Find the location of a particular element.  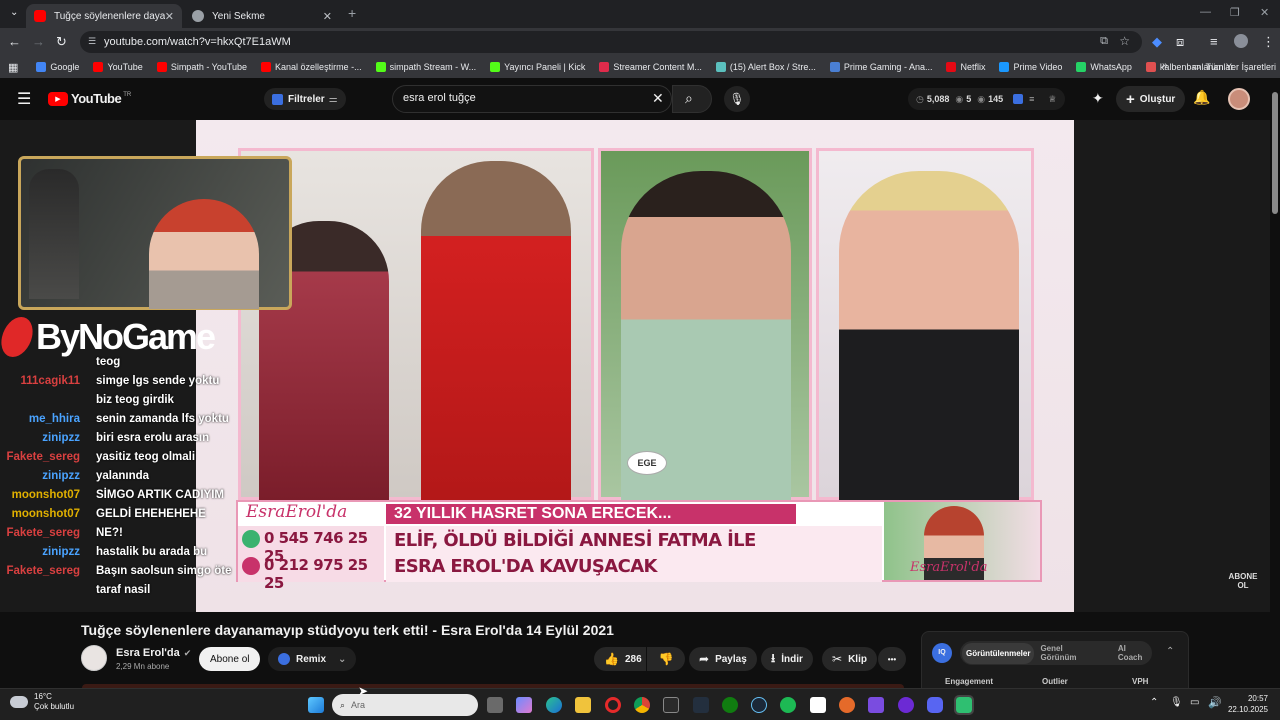

tab-youtube-video: Tuğçe söylenenlere dayanamayıp ✕ is located at coordinates (104, 16).